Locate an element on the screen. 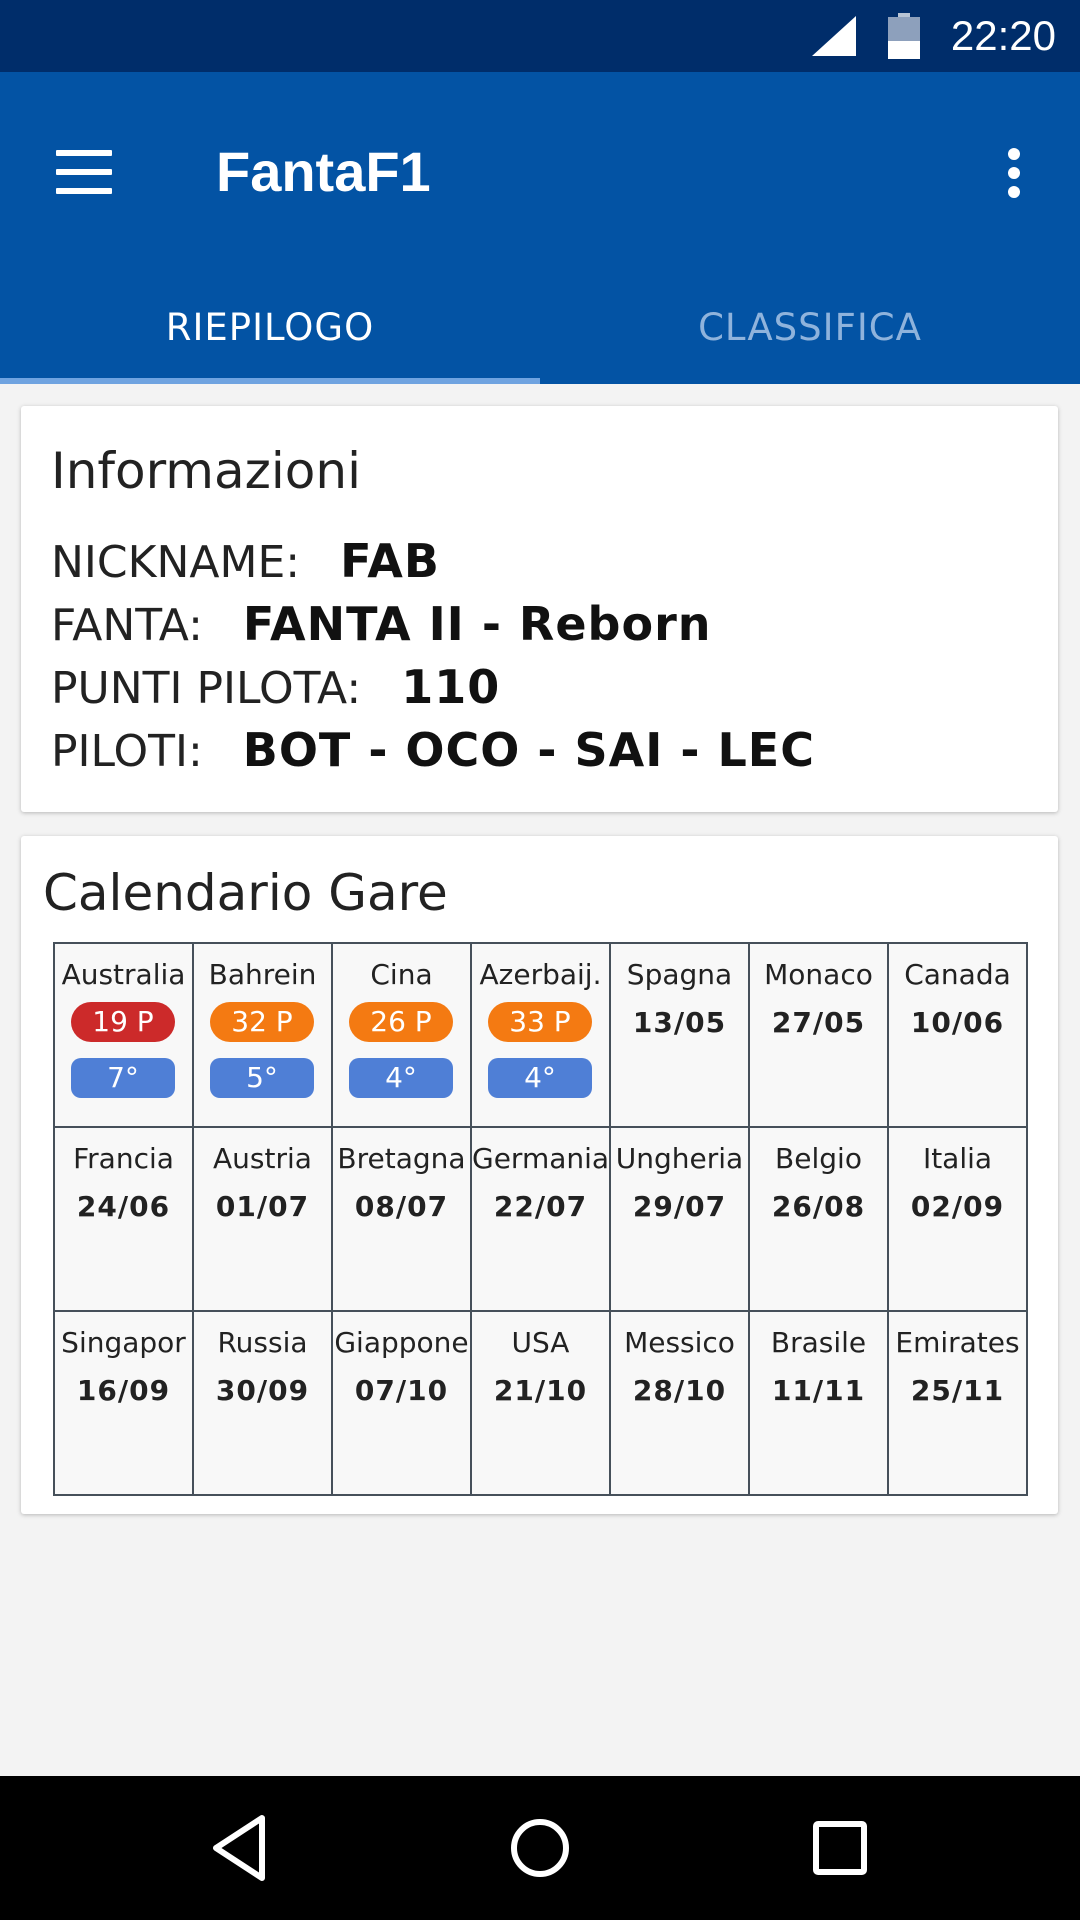 This screenshot has width=1080, height=1920. race-date: 01/07 is located at coordinates (262, 1206).